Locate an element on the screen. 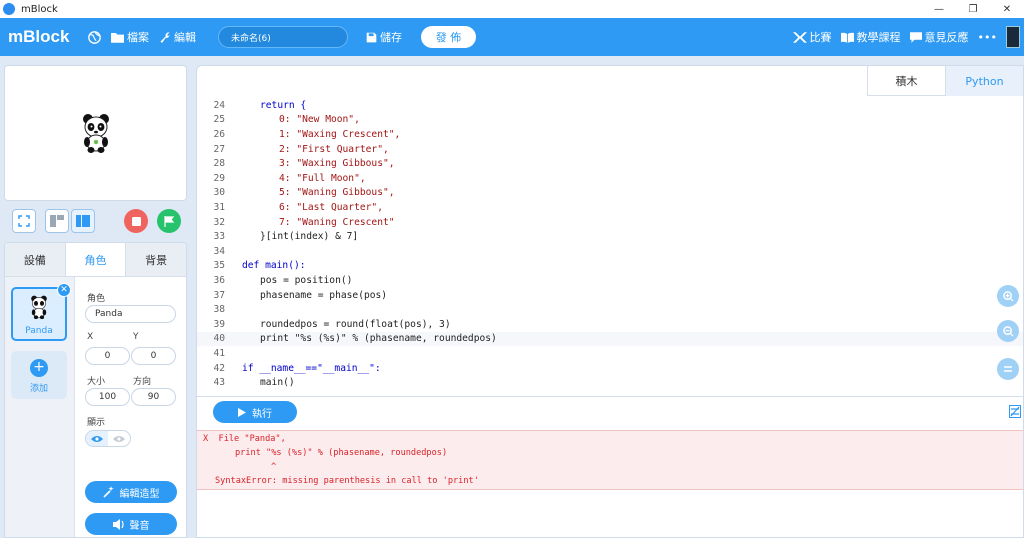  size-field: 100 is located at coordinates (107, 397).